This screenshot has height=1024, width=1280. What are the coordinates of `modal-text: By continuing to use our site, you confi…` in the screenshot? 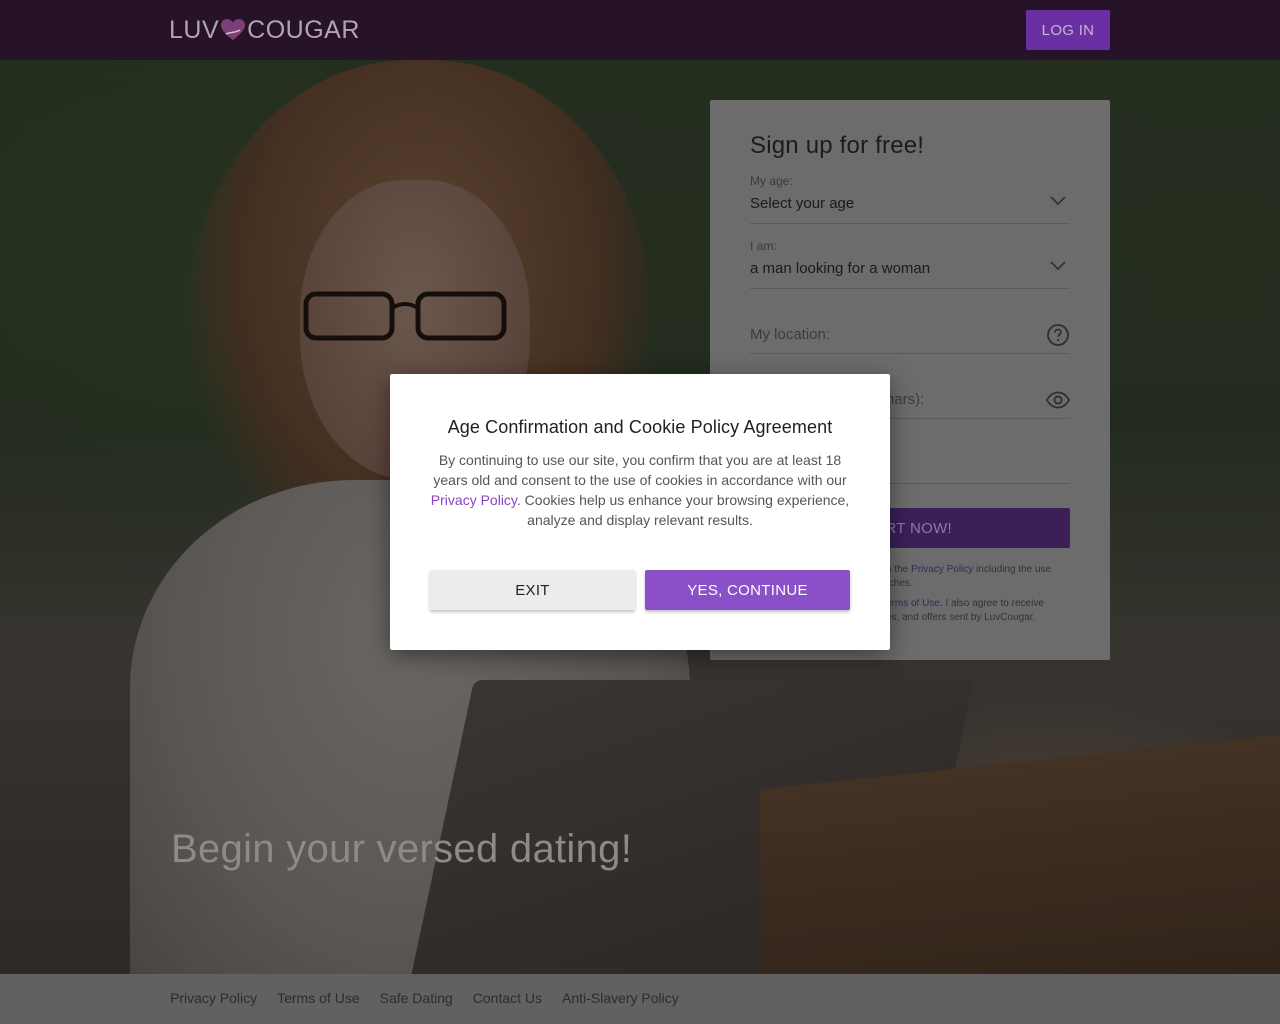 It's located at (640, 490).